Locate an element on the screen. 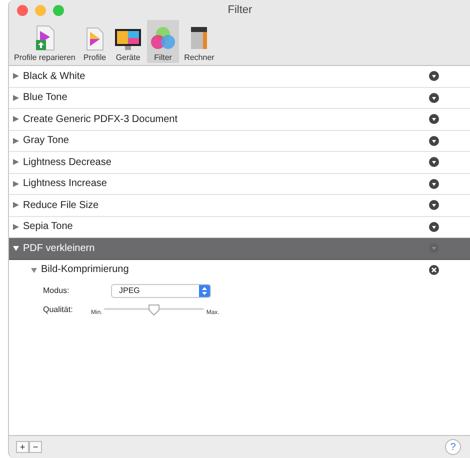  filter-row: Blue Tone is located at coordinates (239, 98).